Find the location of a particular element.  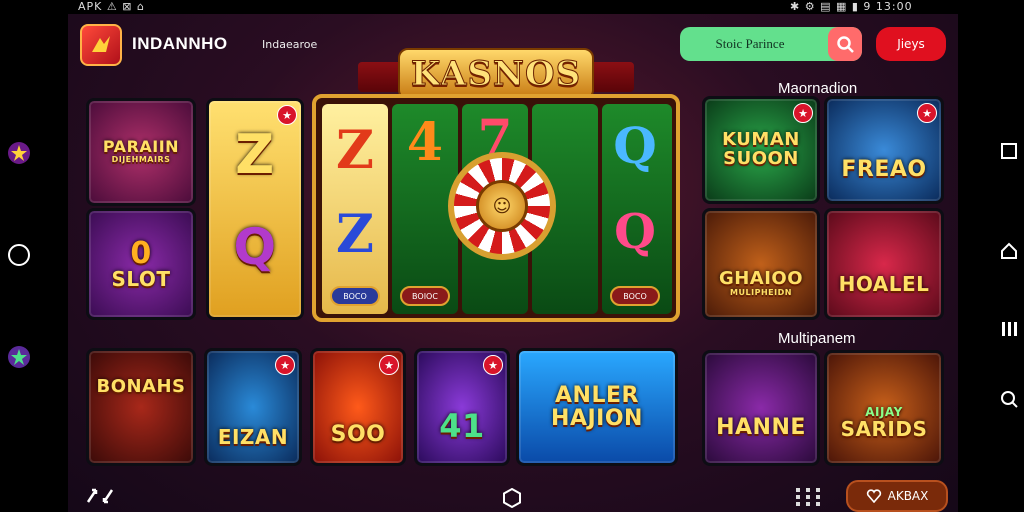

game-tile-slot: 0 SLOT is located at coordinates (141, 264).